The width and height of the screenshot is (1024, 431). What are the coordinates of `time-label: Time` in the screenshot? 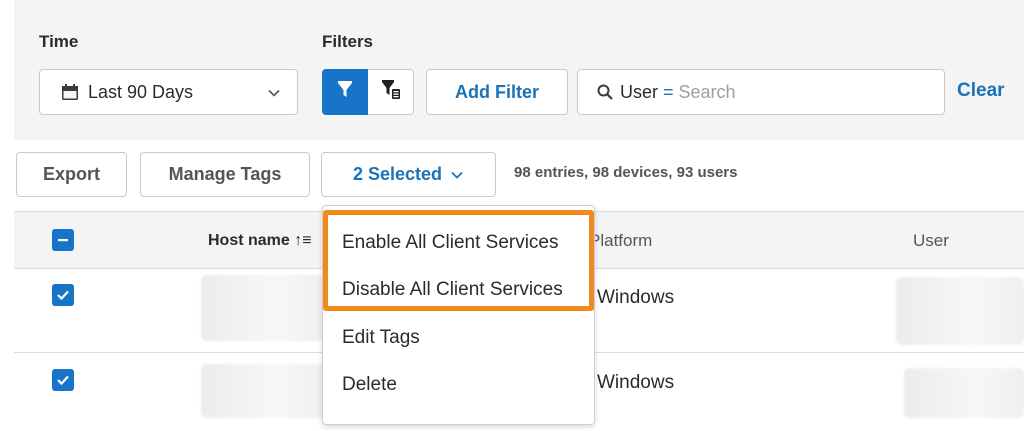 It's located at (59, 41).